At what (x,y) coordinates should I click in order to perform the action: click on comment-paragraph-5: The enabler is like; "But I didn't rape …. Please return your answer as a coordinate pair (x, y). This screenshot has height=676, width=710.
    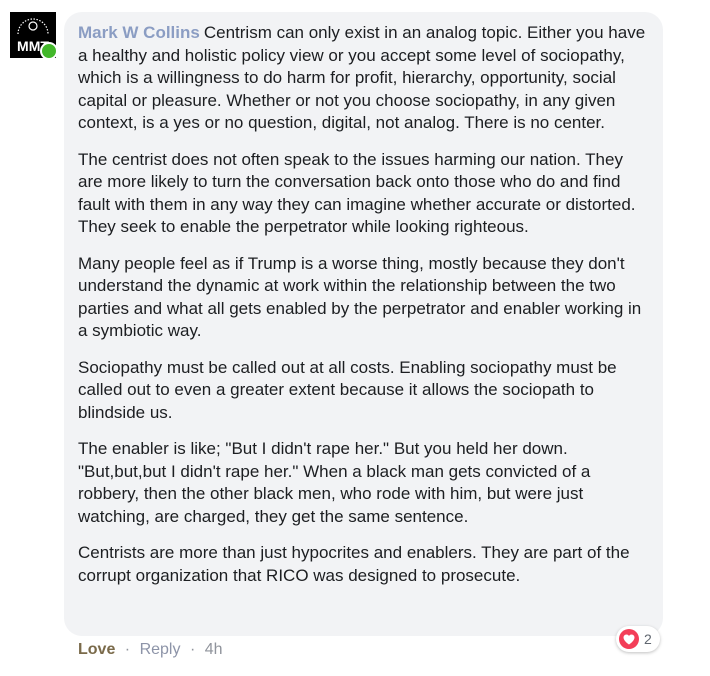
    Looking at the image, I should click on (334, 482).